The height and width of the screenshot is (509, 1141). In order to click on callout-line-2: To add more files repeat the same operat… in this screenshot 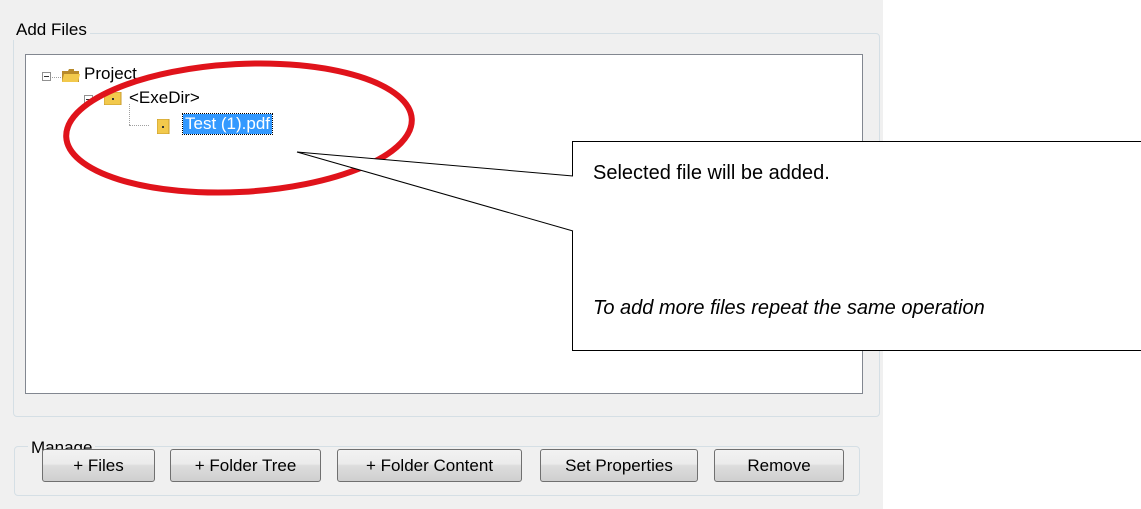, I will do `click(789, 308)`.